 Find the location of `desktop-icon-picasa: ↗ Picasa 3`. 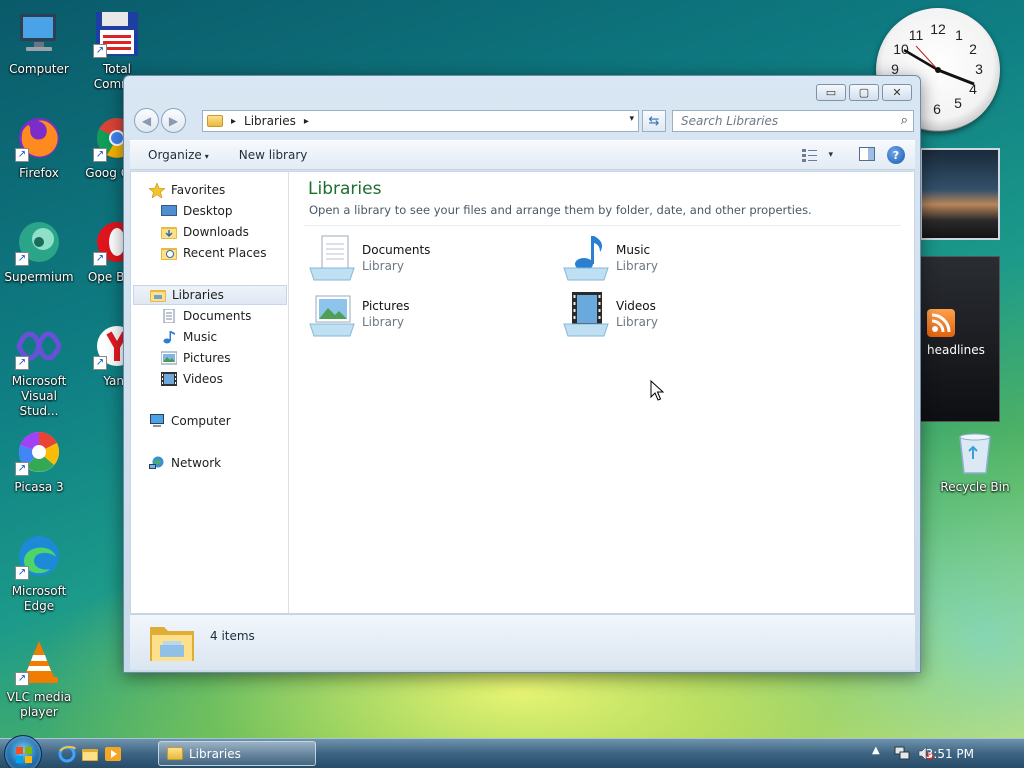

desktop-icon-picasa: ↗ Picasa 3 is located at coordinates (39, 461).